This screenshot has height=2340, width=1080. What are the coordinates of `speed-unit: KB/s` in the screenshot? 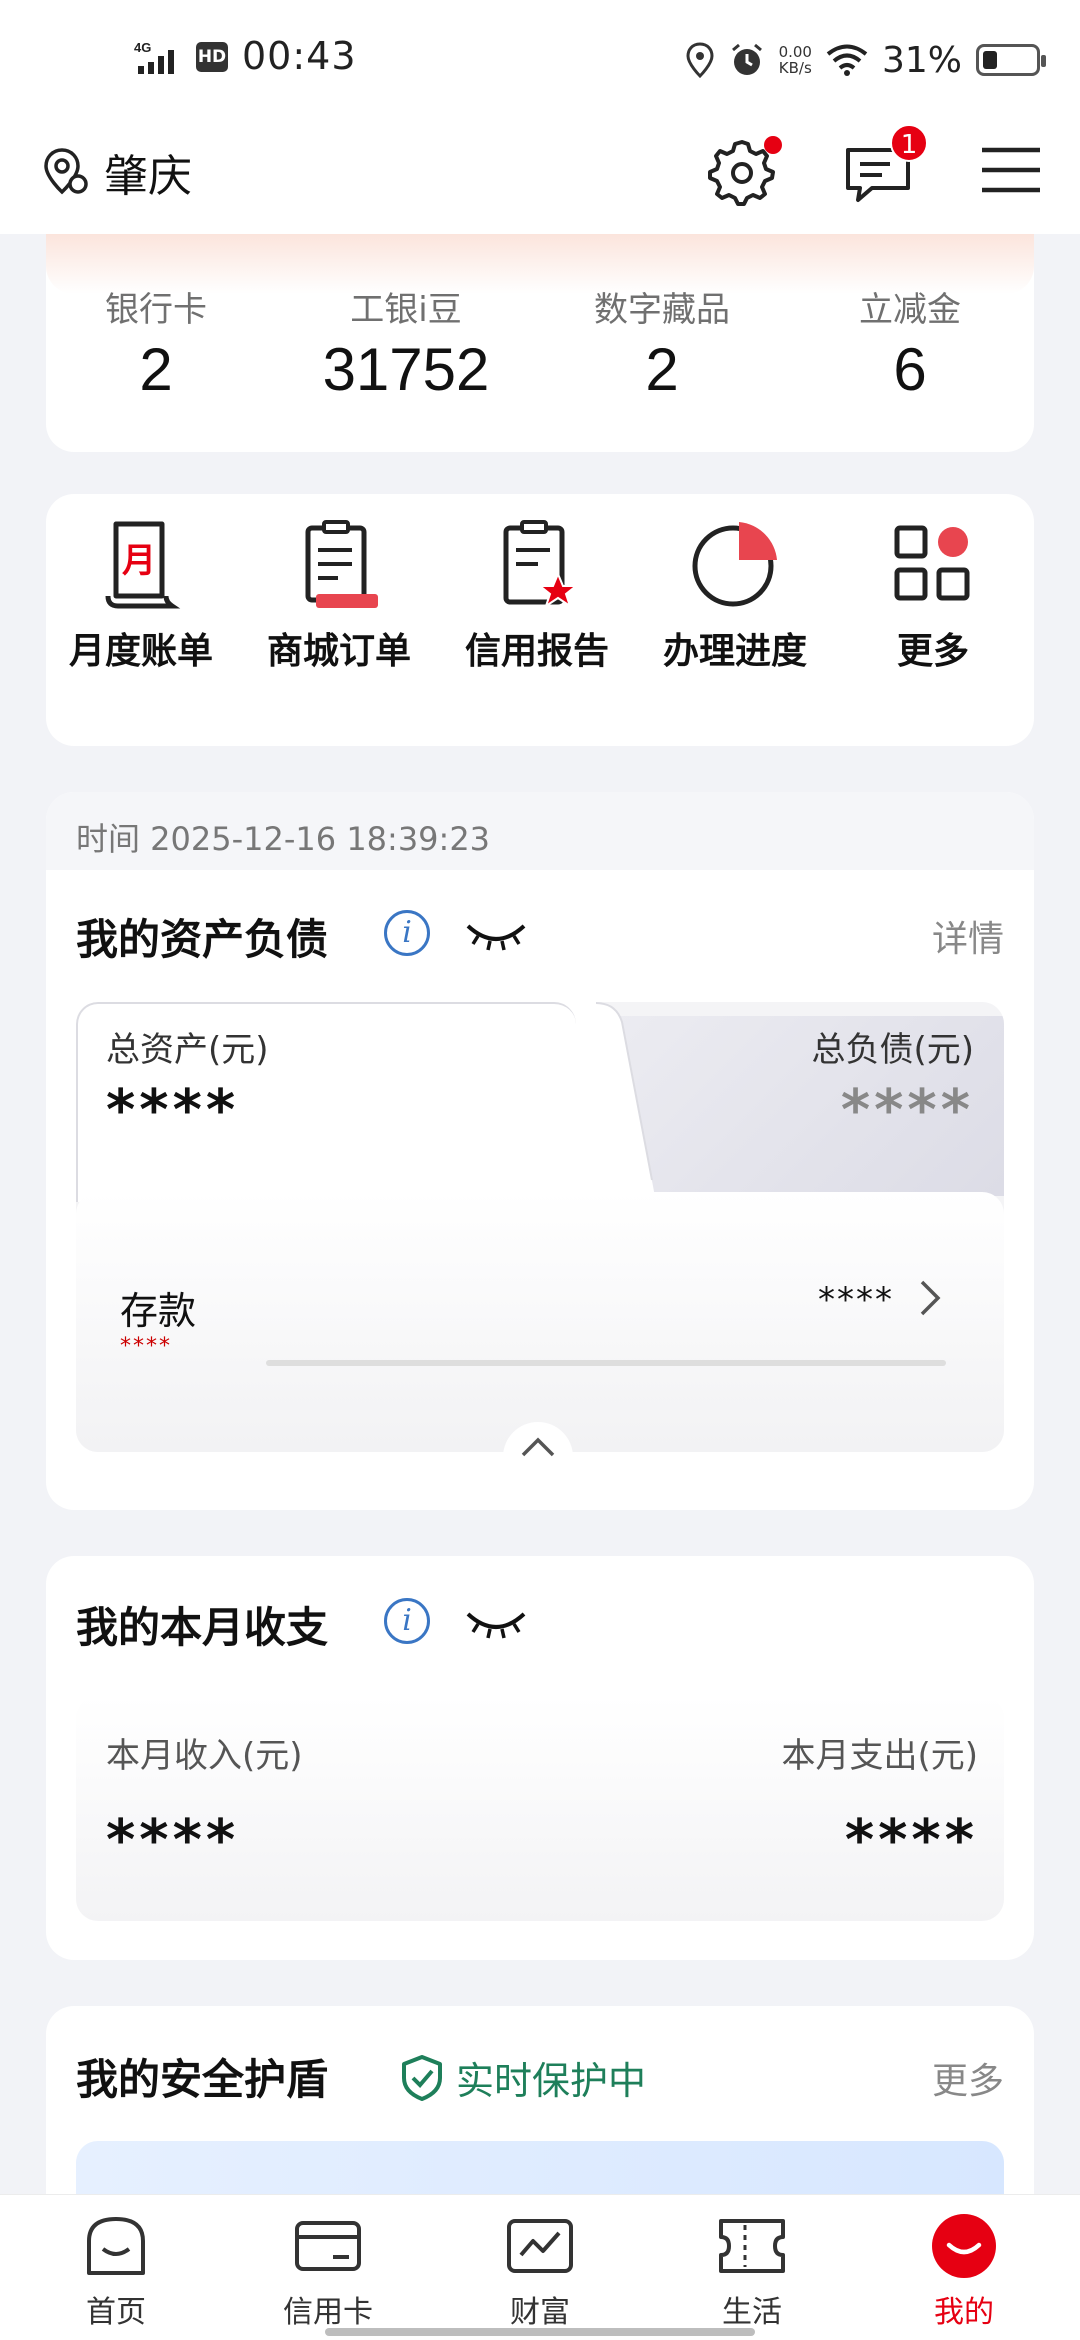 It's located at (795, 68).